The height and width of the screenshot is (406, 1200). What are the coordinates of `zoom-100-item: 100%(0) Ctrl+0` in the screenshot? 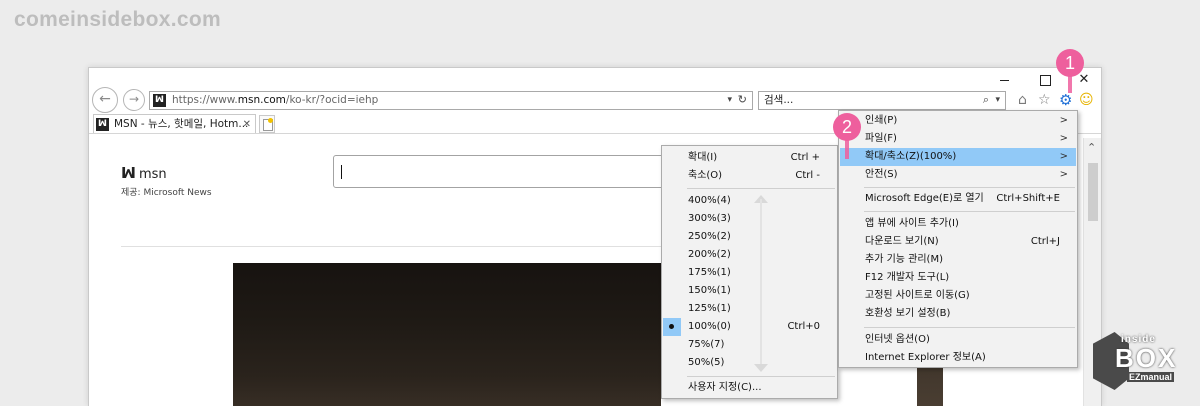 It's located at (749, 327).